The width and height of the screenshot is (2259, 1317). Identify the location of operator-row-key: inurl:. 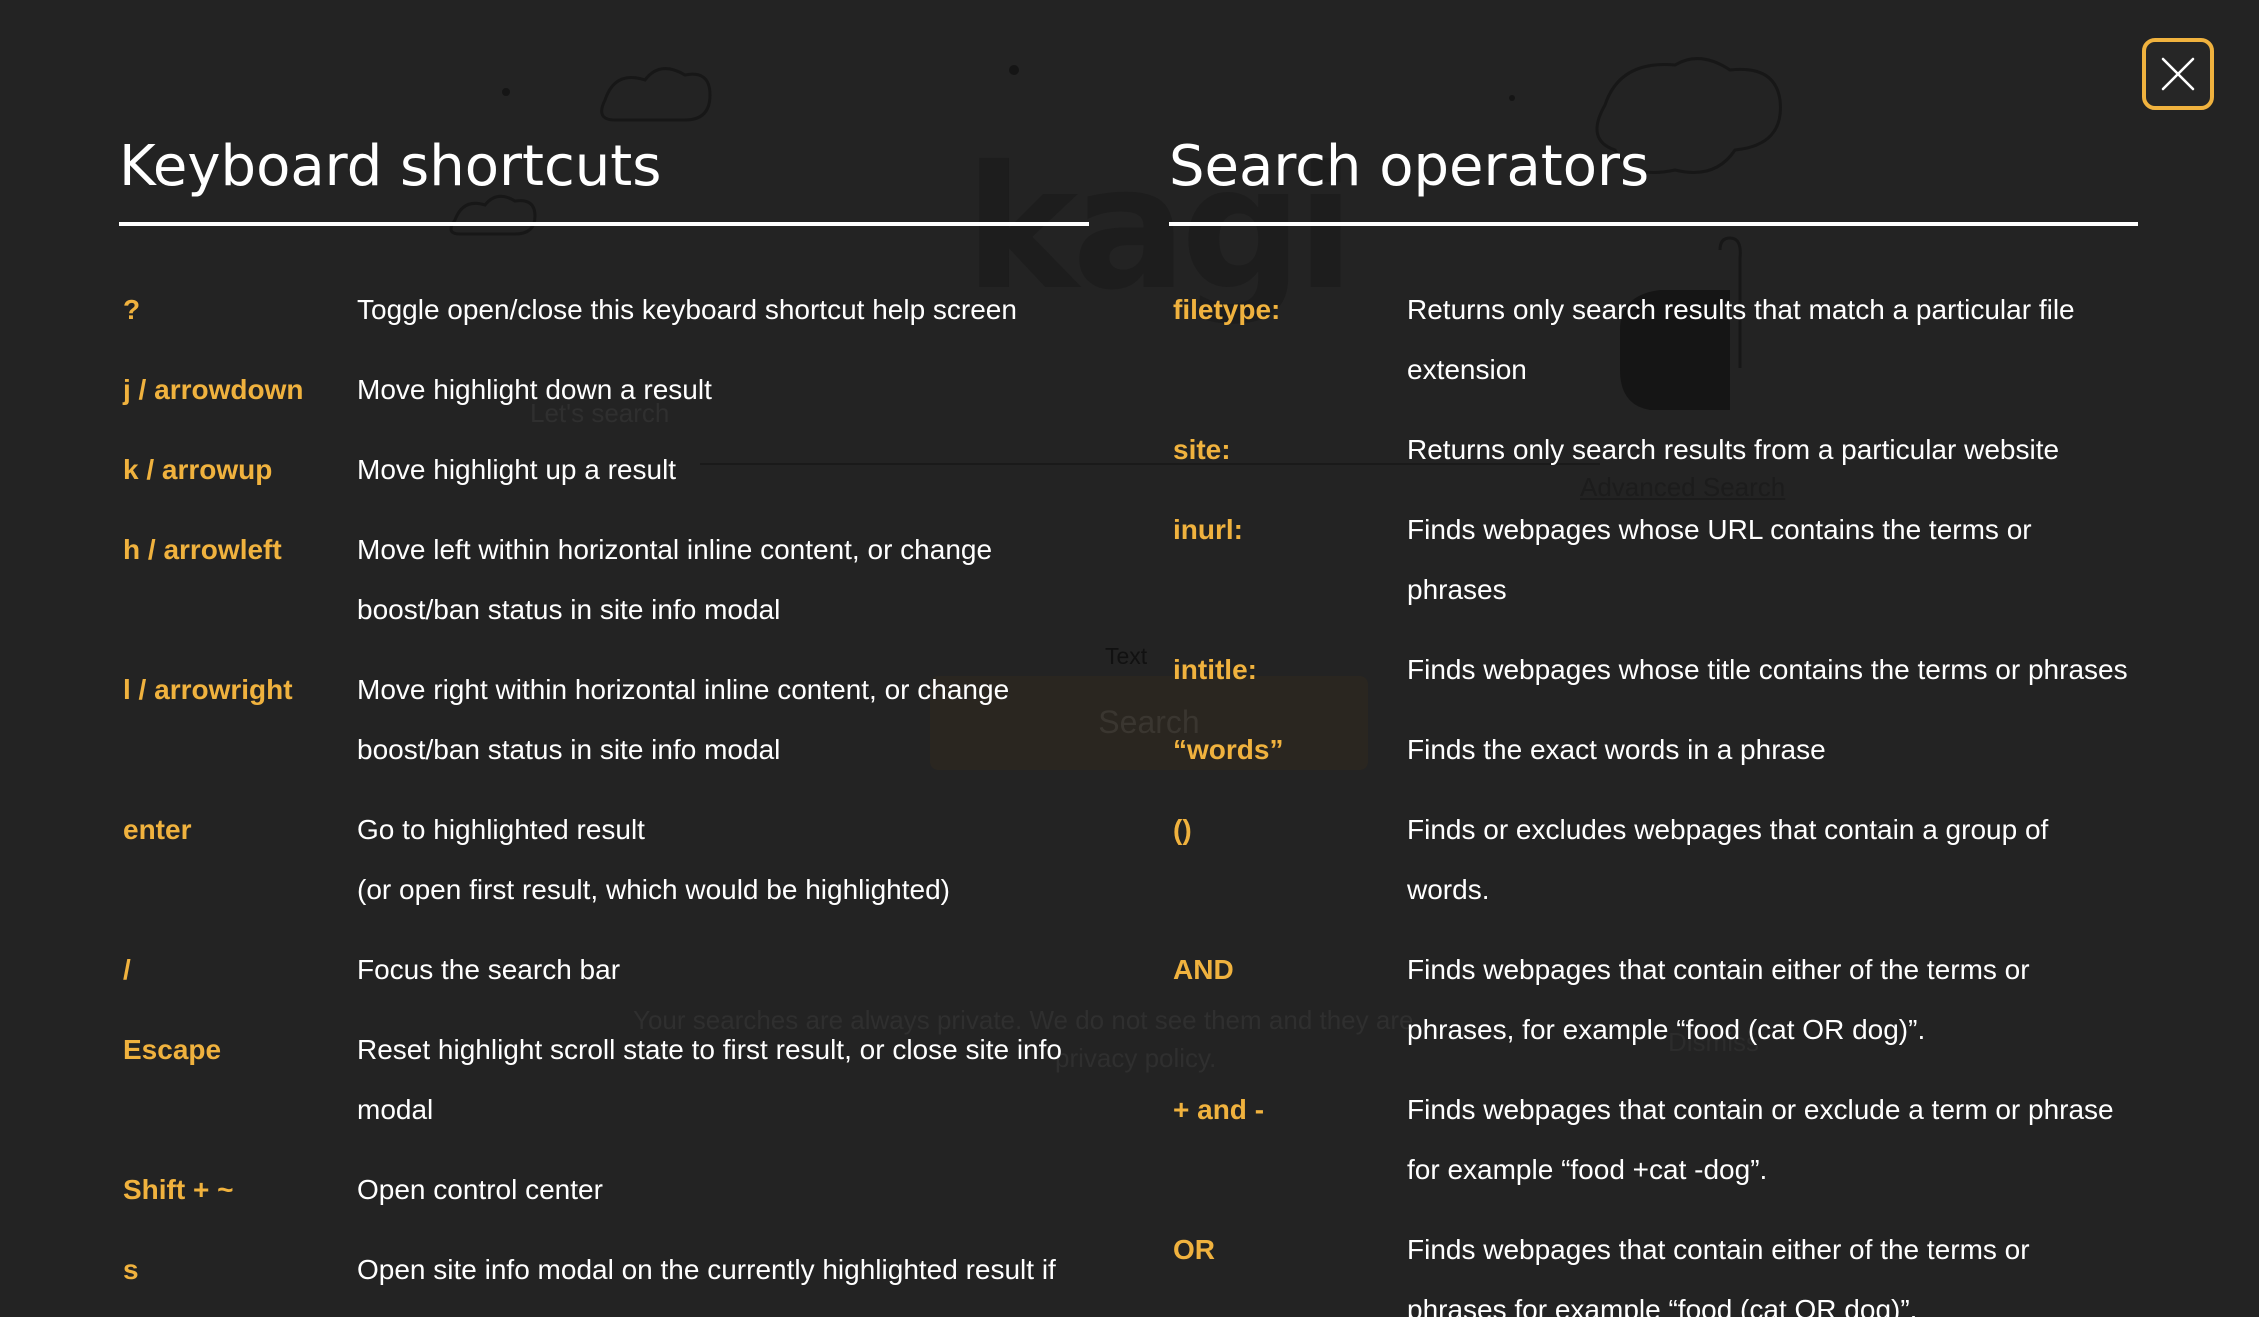
(1208, 529).